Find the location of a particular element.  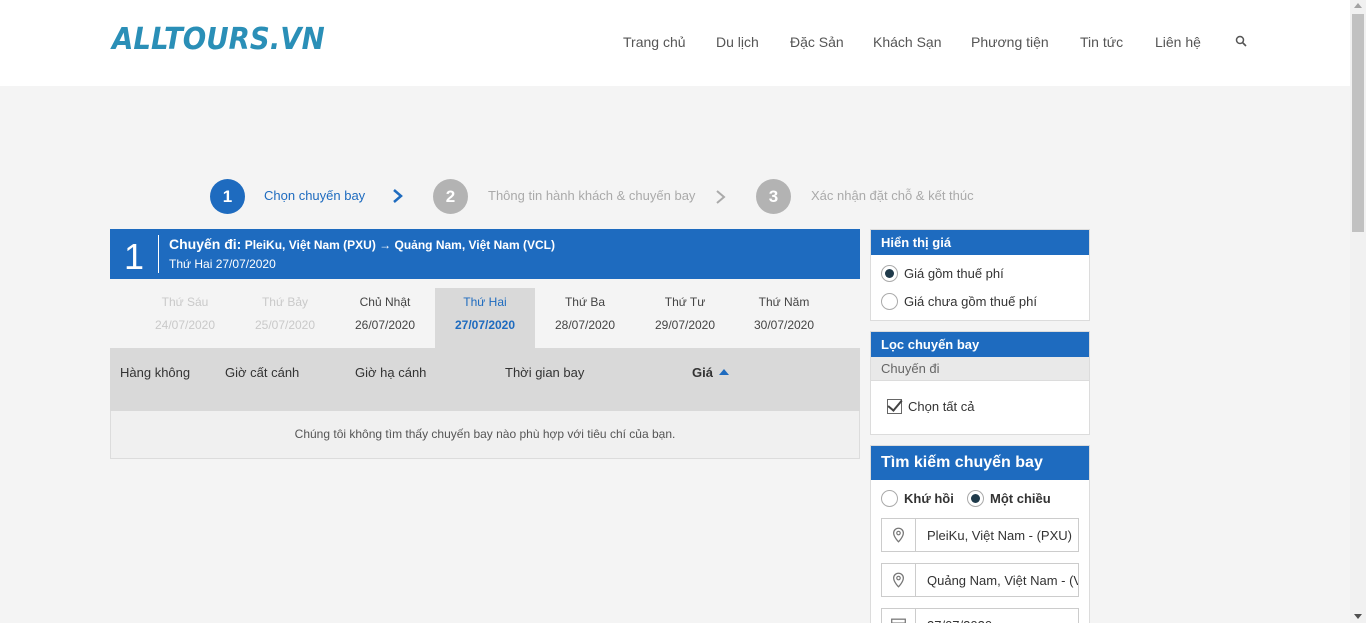

date-tab: Thứ Tư 29/07/2020 is located at coordinates (685, 318).